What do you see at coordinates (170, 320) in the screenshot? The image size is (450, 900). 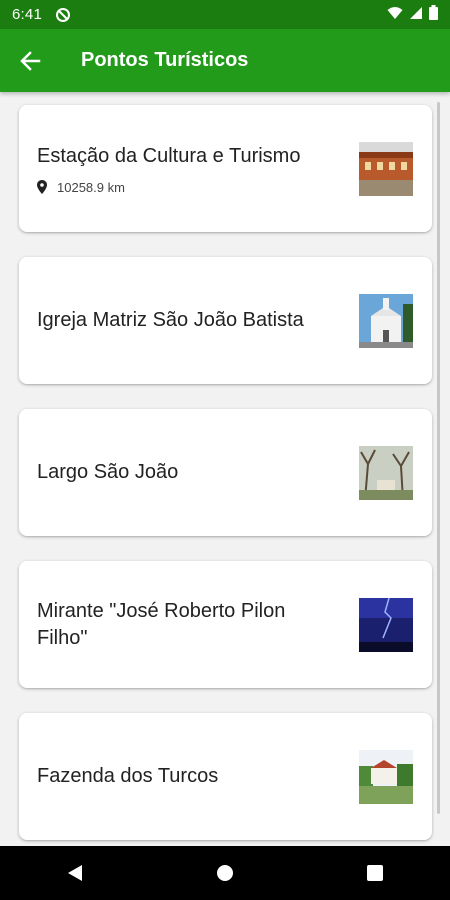 I see `place-name: Igreja Matriz São João Batista` at bounding box center [170, 320].